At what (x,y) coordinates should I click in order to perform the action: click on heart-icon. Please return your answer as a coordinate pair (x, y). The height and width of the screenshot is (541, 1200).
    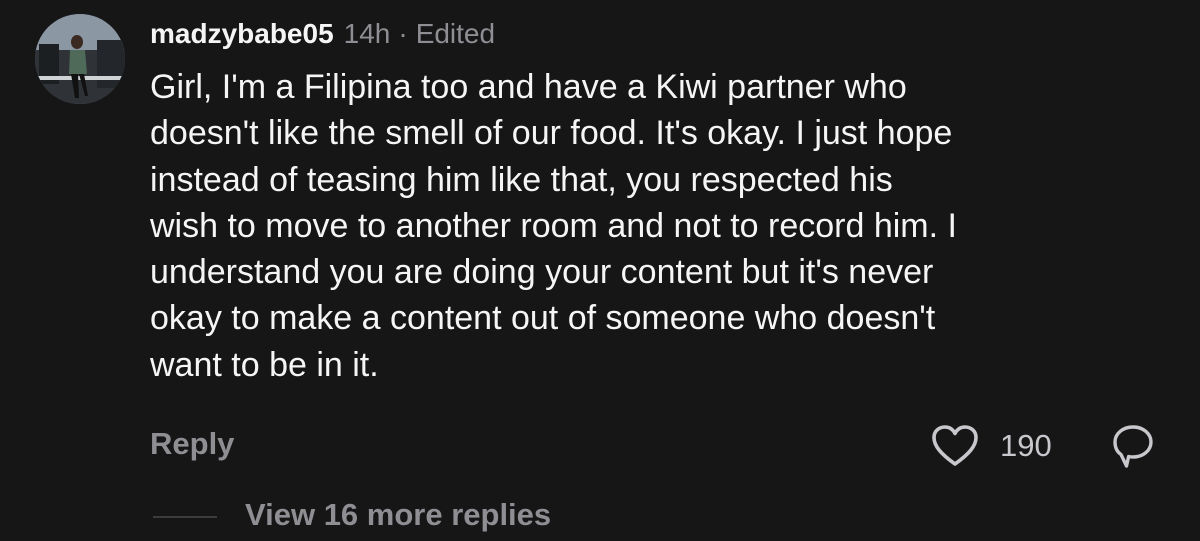
    Looking at the image, I should click on (955, 445).